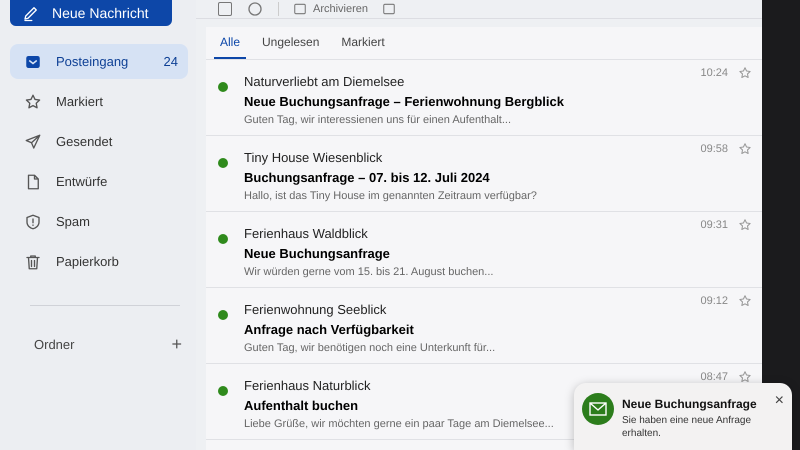 Image resolution: width=800 pixels, height=450 pixels. Describe the element at coordinates (230, 43) in the screenshot. I see `filter-tab: Alle` at that location.